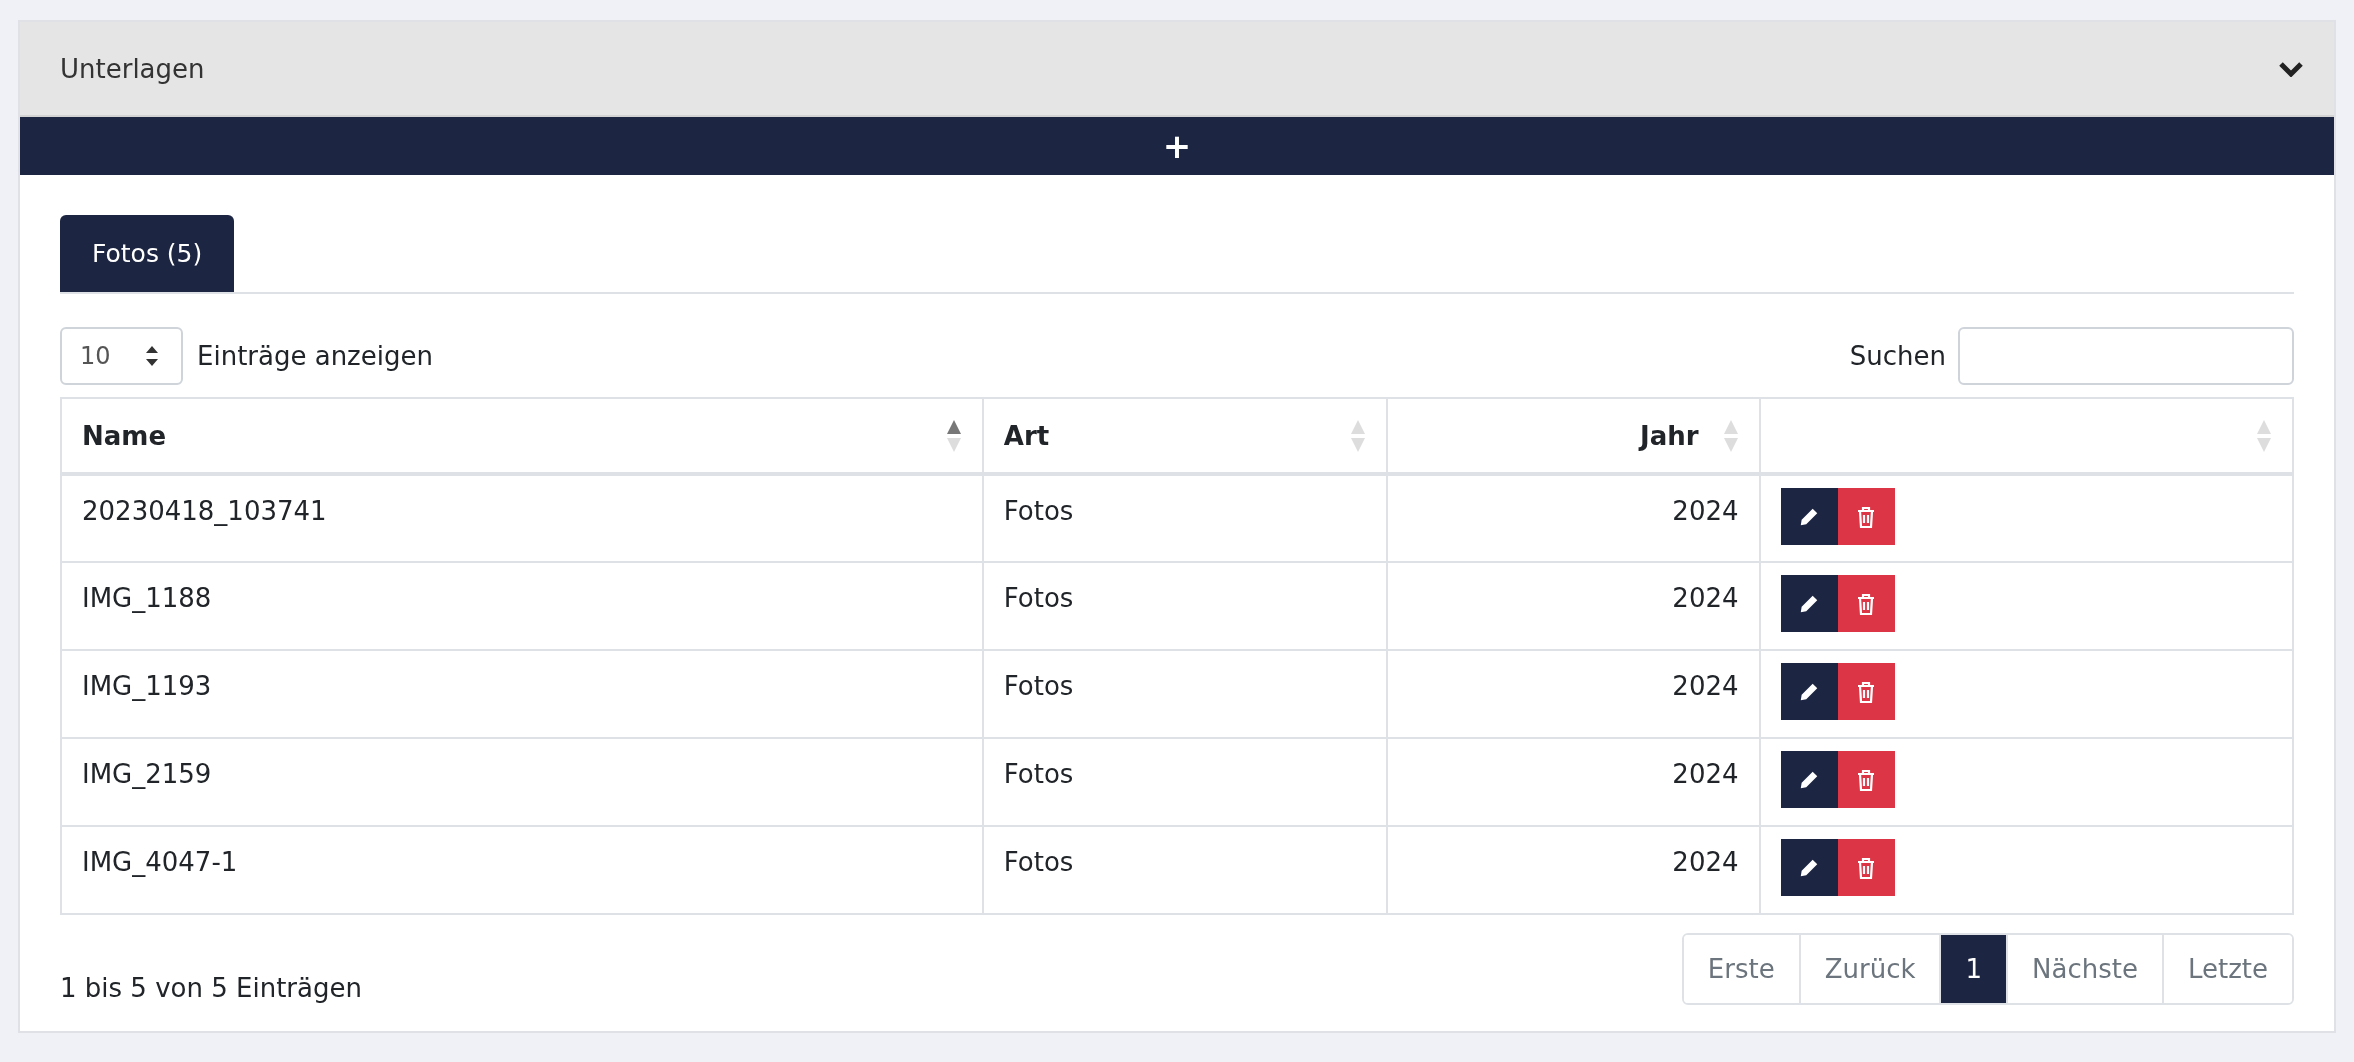  I want to click on column-header: Name, so click(522, 436).